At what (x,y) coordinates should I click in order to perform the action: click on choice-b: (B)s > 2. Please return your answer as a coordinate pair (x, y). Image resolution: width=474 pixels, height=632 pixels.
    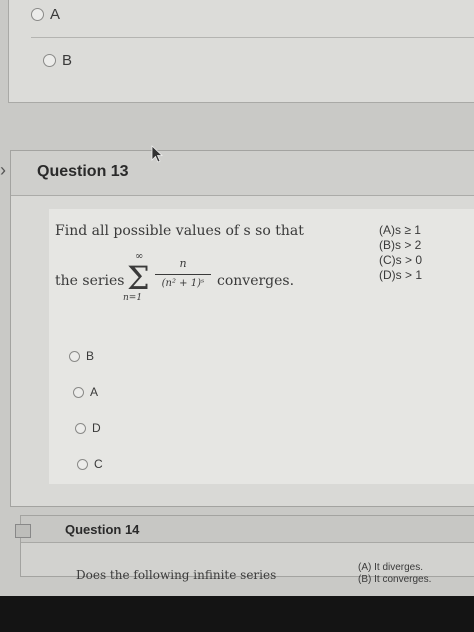
    Looking at the image, I should click on (400, 245).